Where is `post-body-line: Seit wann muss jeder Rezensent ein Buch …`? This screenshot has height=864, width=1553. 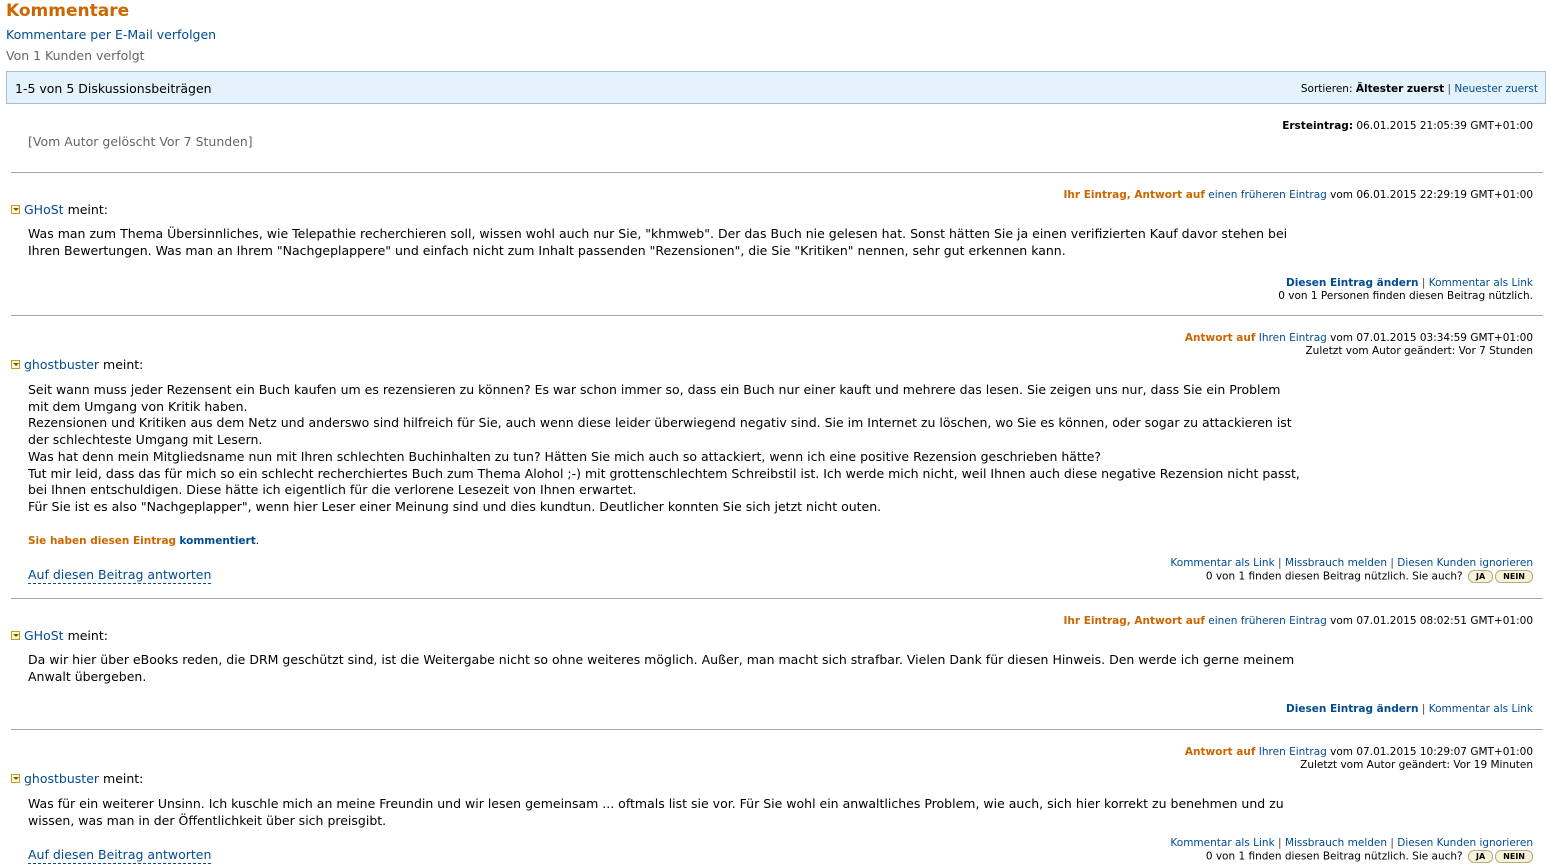
post-body-line: Seit wann muss jeder Rezensent ein Buch … is located at coordinates (654, 389).